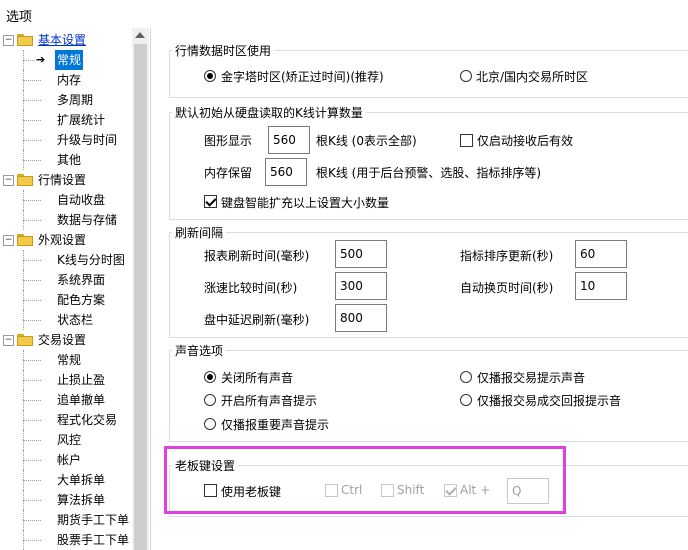  I want to click on auto-page-label: 自动换页时间(秒), so click(507, 288).